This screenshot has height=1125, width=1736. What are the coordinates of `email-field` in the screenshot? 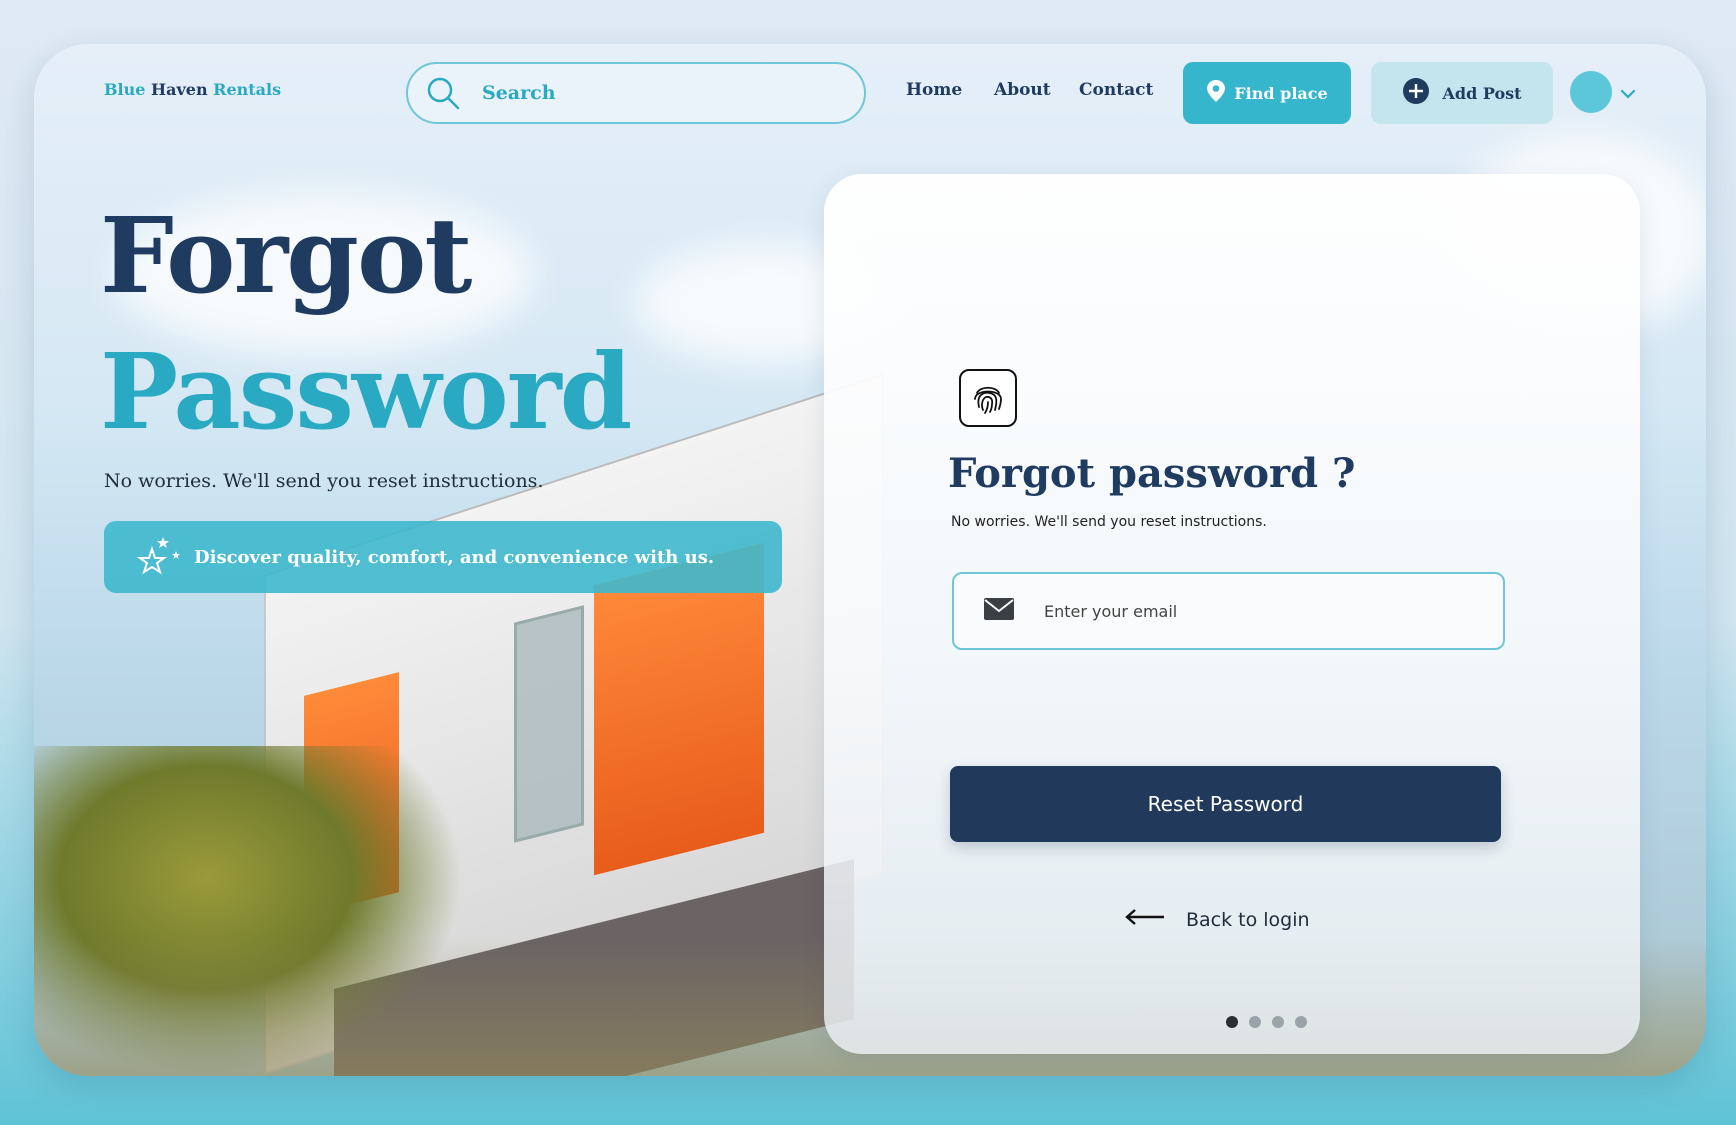 It's located at (1228, 611).